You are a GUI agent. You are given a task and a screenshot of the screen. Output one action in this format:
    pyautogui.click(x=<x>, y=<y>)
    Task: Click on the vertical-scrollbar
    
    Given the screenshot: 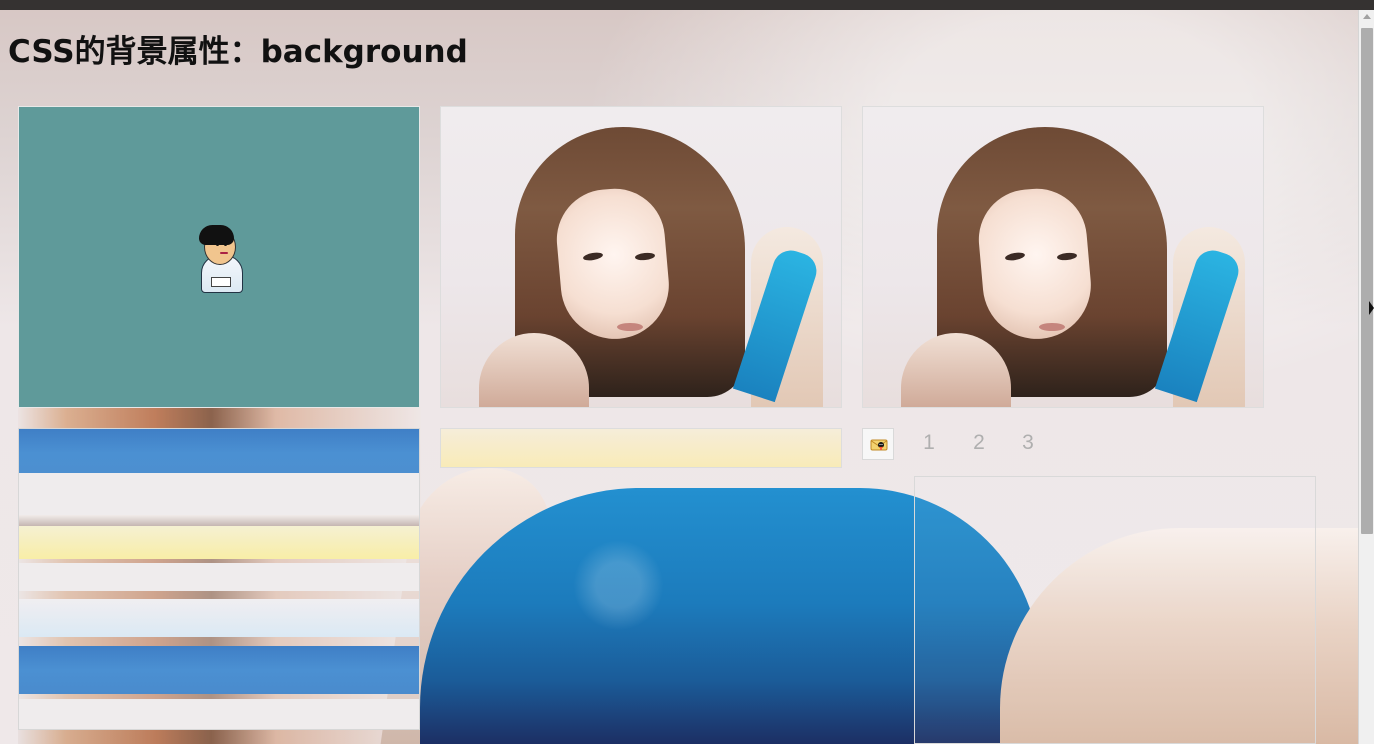 What is the action you would take?
    pyautogui.click(x=1366, y=377)
    